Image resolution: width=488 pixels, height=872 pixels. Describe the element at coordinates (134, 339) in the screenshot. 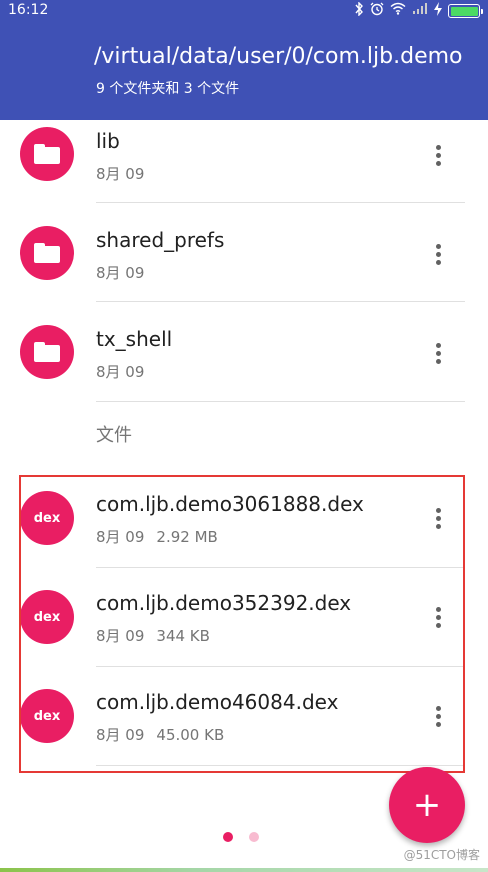

I see `folder-name: tx_shell` at that location.